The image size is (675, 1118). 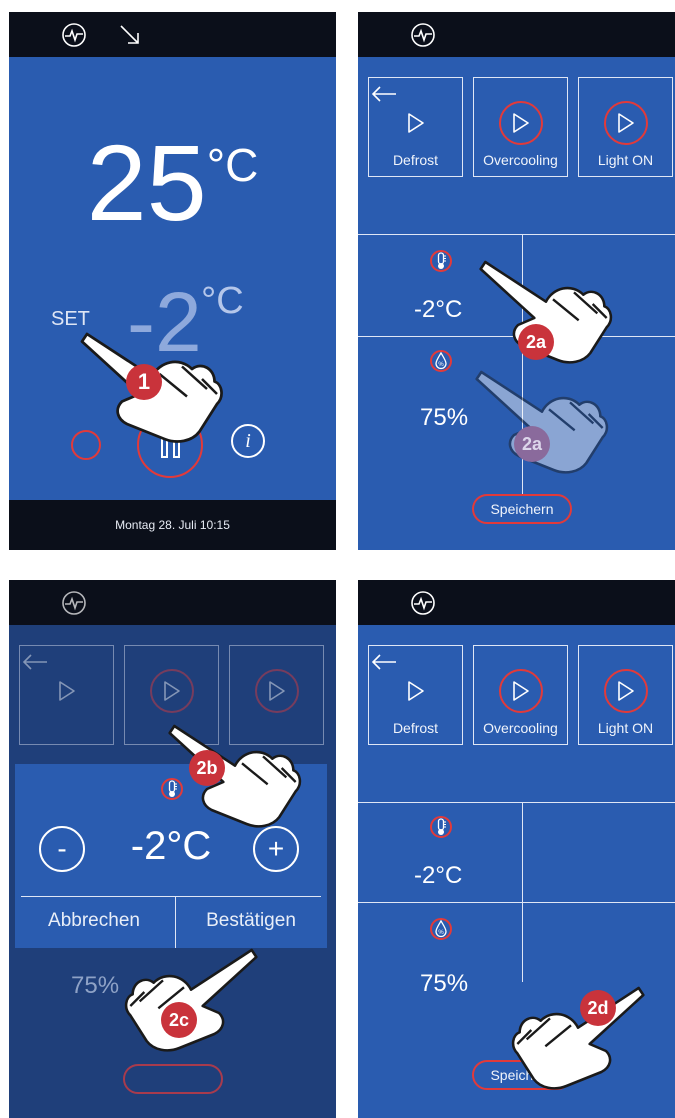 I want to click on info-button: i, so click(x=248, y=441).